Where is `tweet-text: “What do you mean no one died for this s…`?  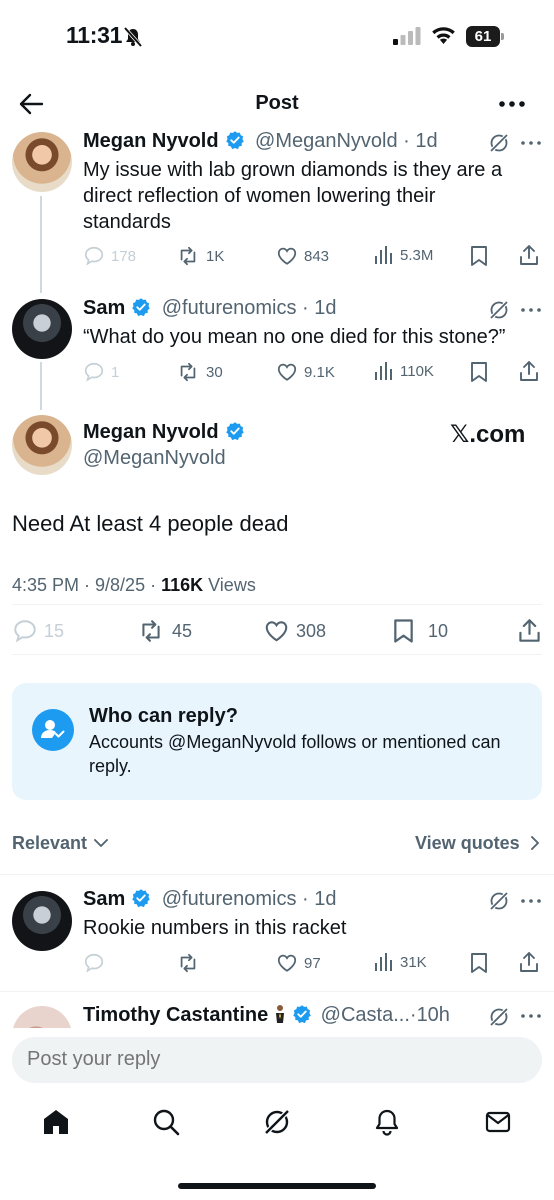 tweet-text: “What do you mean no one died for this s… is located at coordinates (294, 337).